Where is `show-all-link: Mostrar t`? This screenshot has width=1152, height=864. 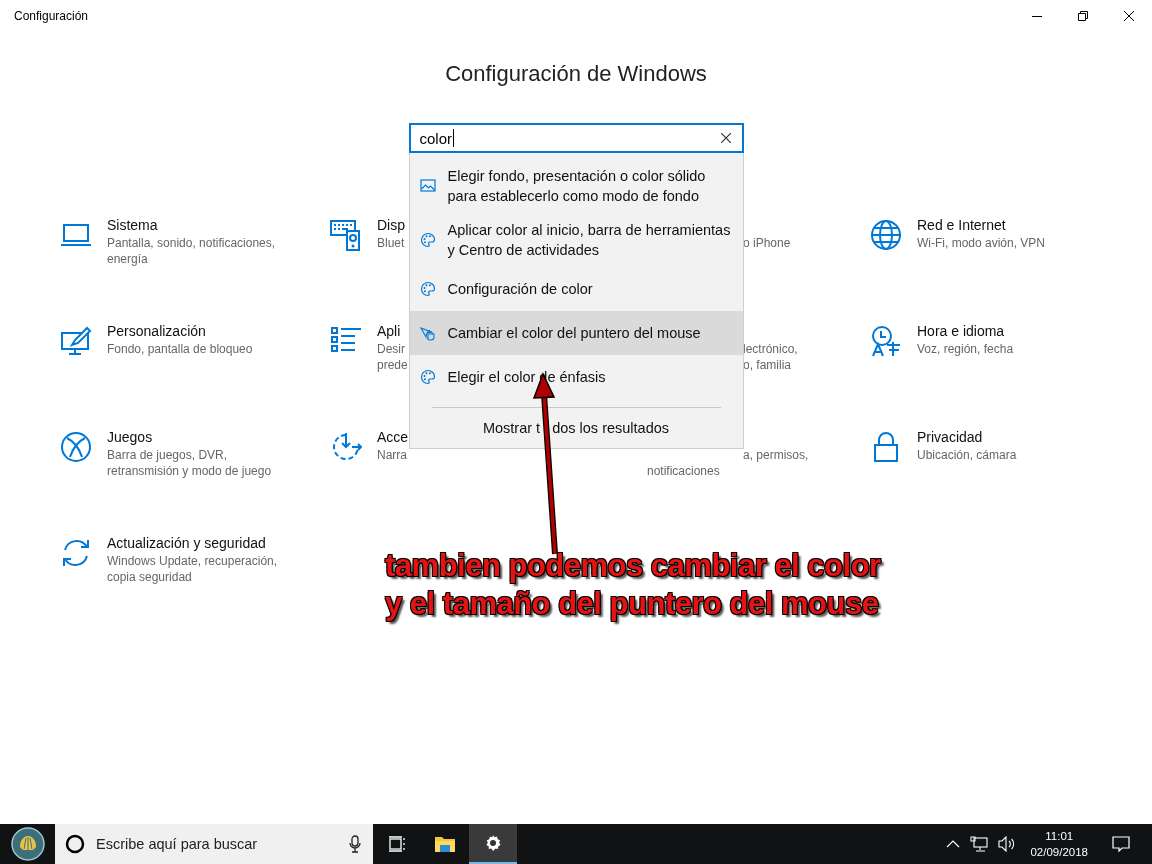 show-all-link: Mostrar t is located at coordinates (511, 428).